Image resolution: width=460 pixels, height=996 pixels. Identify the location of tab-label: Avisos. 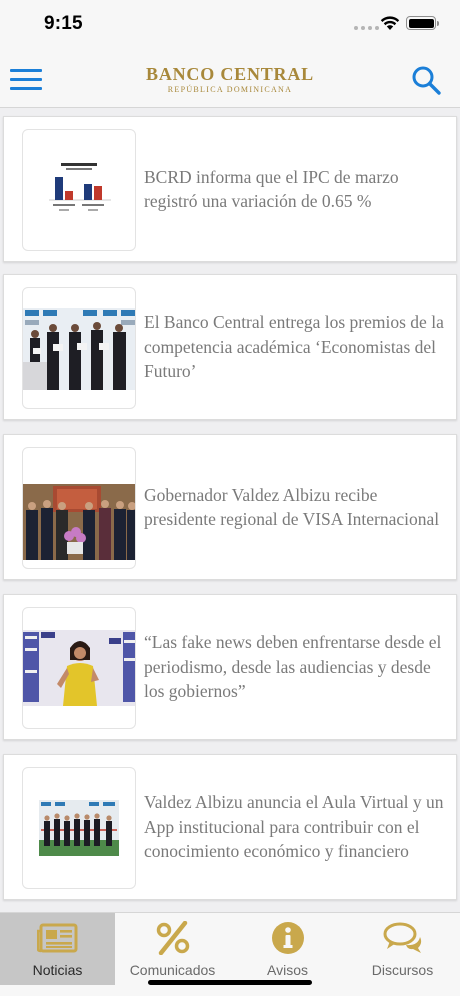
(287, 970).